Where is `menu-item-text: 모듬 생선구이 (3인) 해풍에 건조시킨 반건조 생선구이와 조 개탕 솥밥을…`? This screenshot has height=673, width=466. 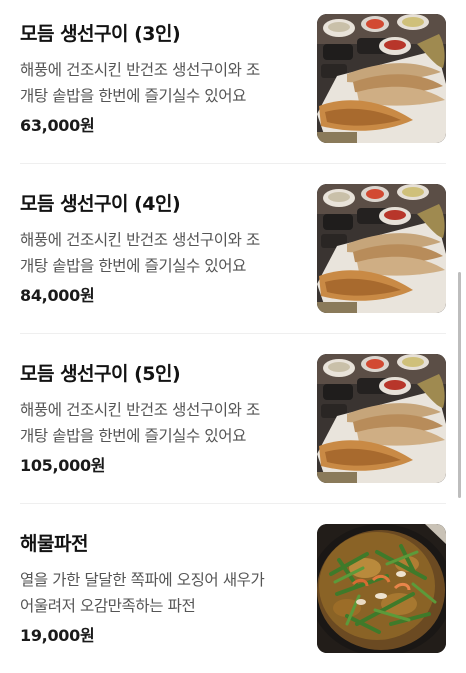 menu-item-text: 모듬 생선구이 (3인) 해풍에 건조시킨 반건조 생선구이와 조 개탕 솥밥을… is located at coordinates (160, 79).